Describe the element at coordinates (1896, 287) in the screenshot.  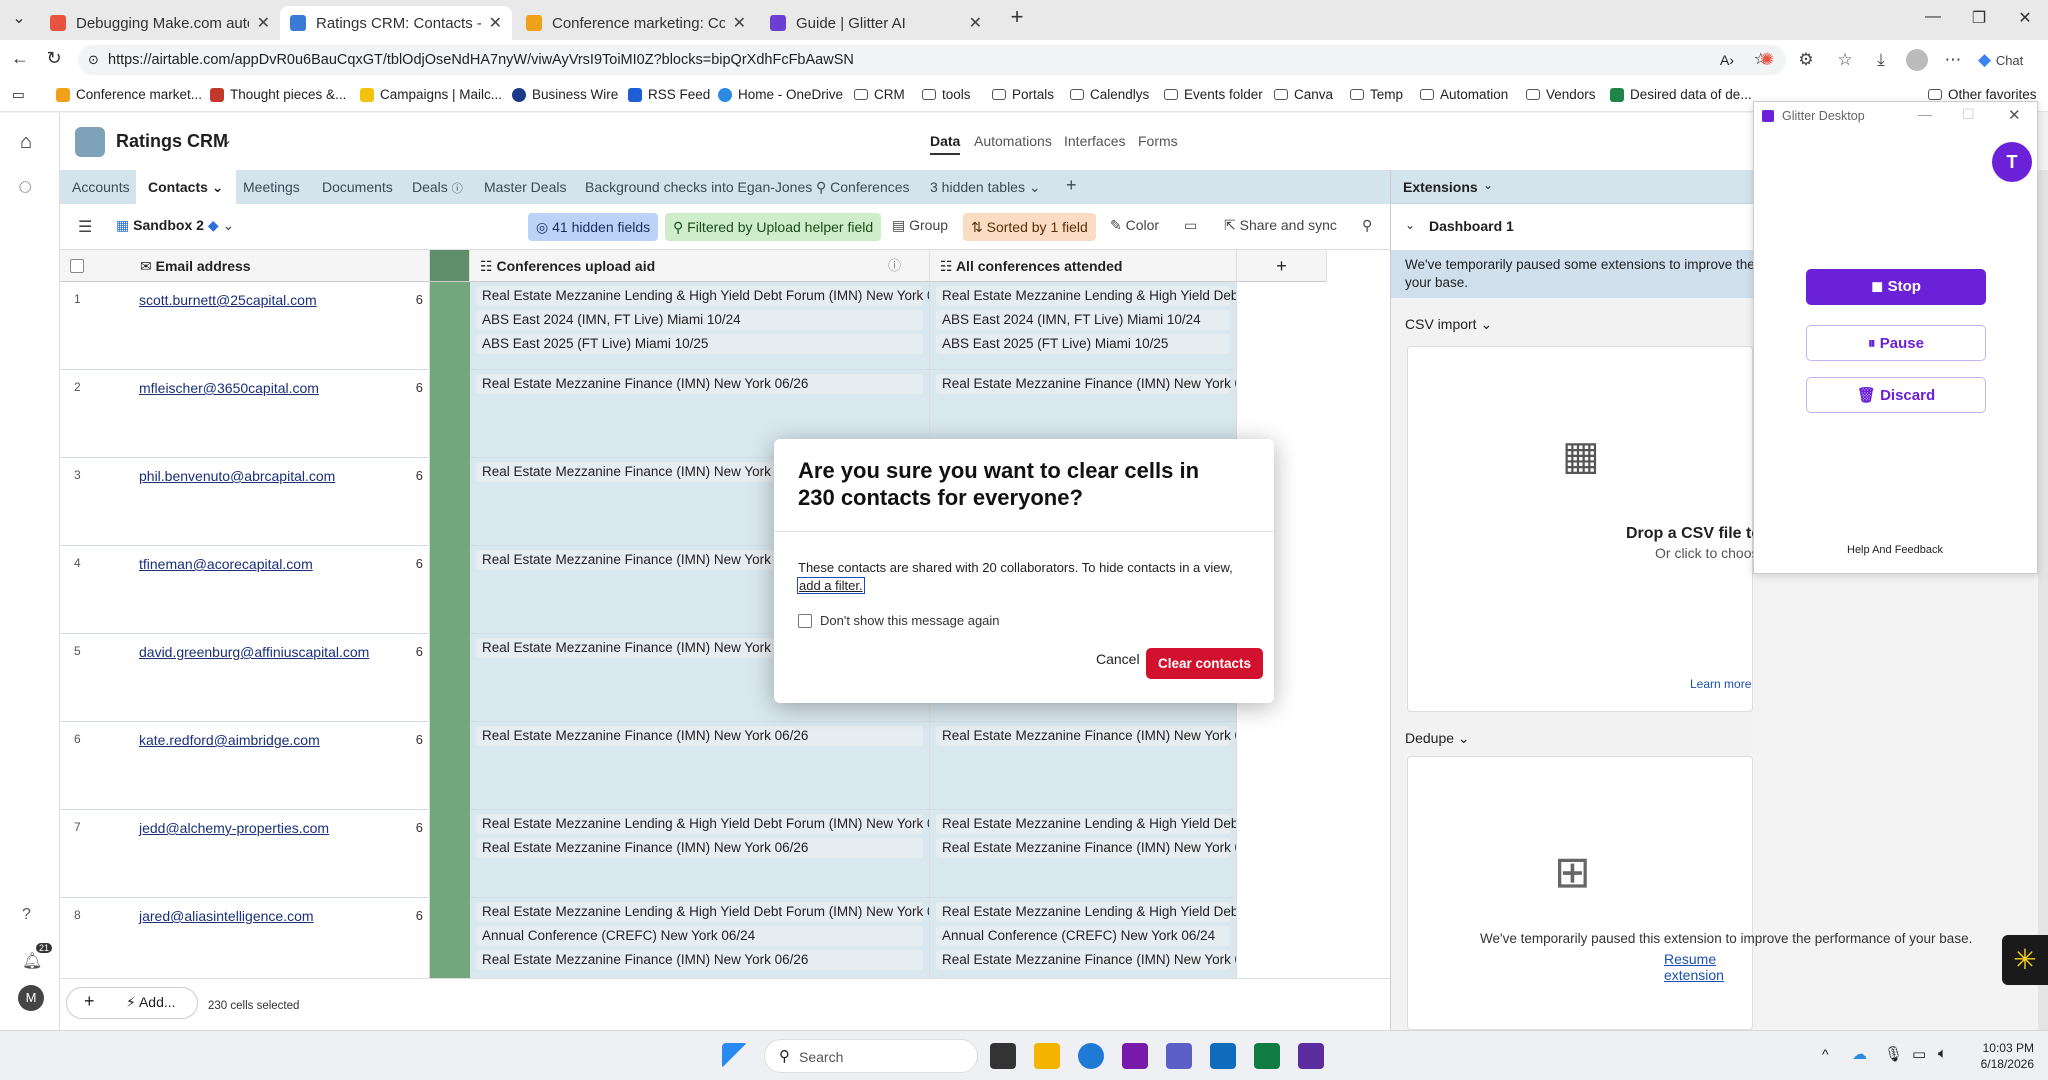
I see `stop-button: ◼ Stop` at that location.